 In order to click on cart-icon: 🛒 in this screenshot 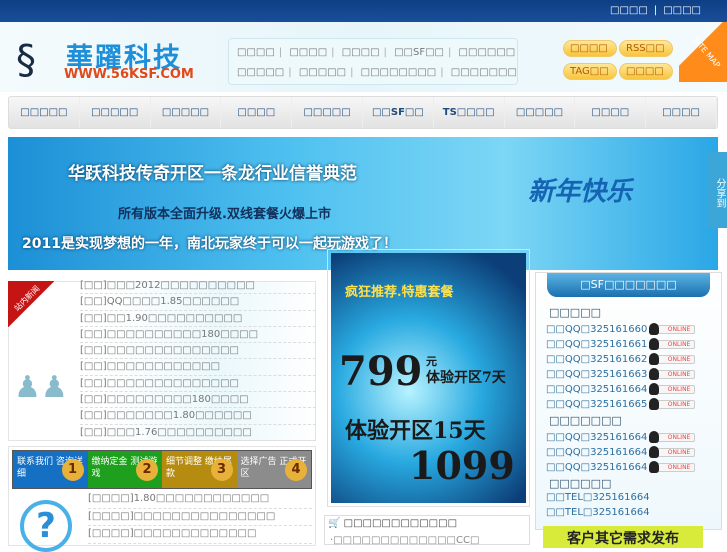, I will do `click(334, 523)`.